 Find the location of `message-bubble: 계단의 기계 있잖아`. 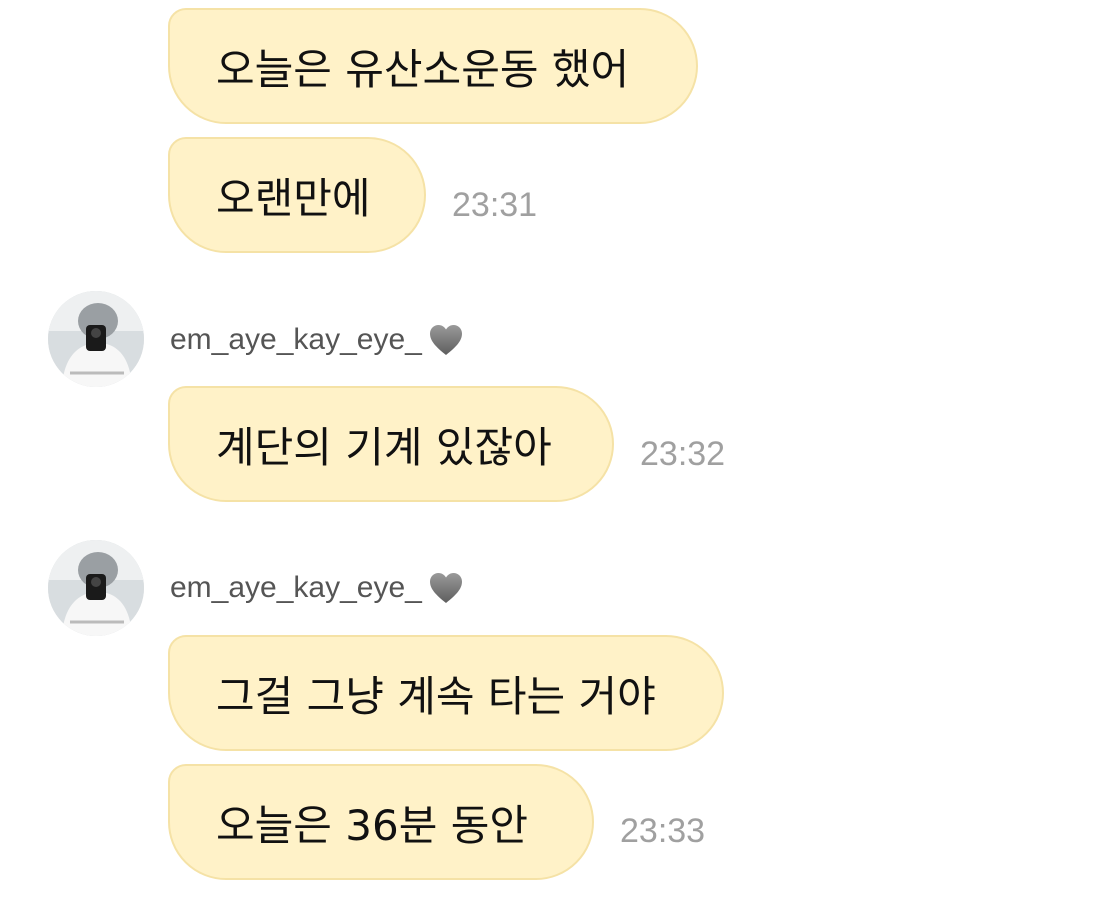

message-bubble: 계단의 기계 있잖아 is located at coordinates (391, 444).